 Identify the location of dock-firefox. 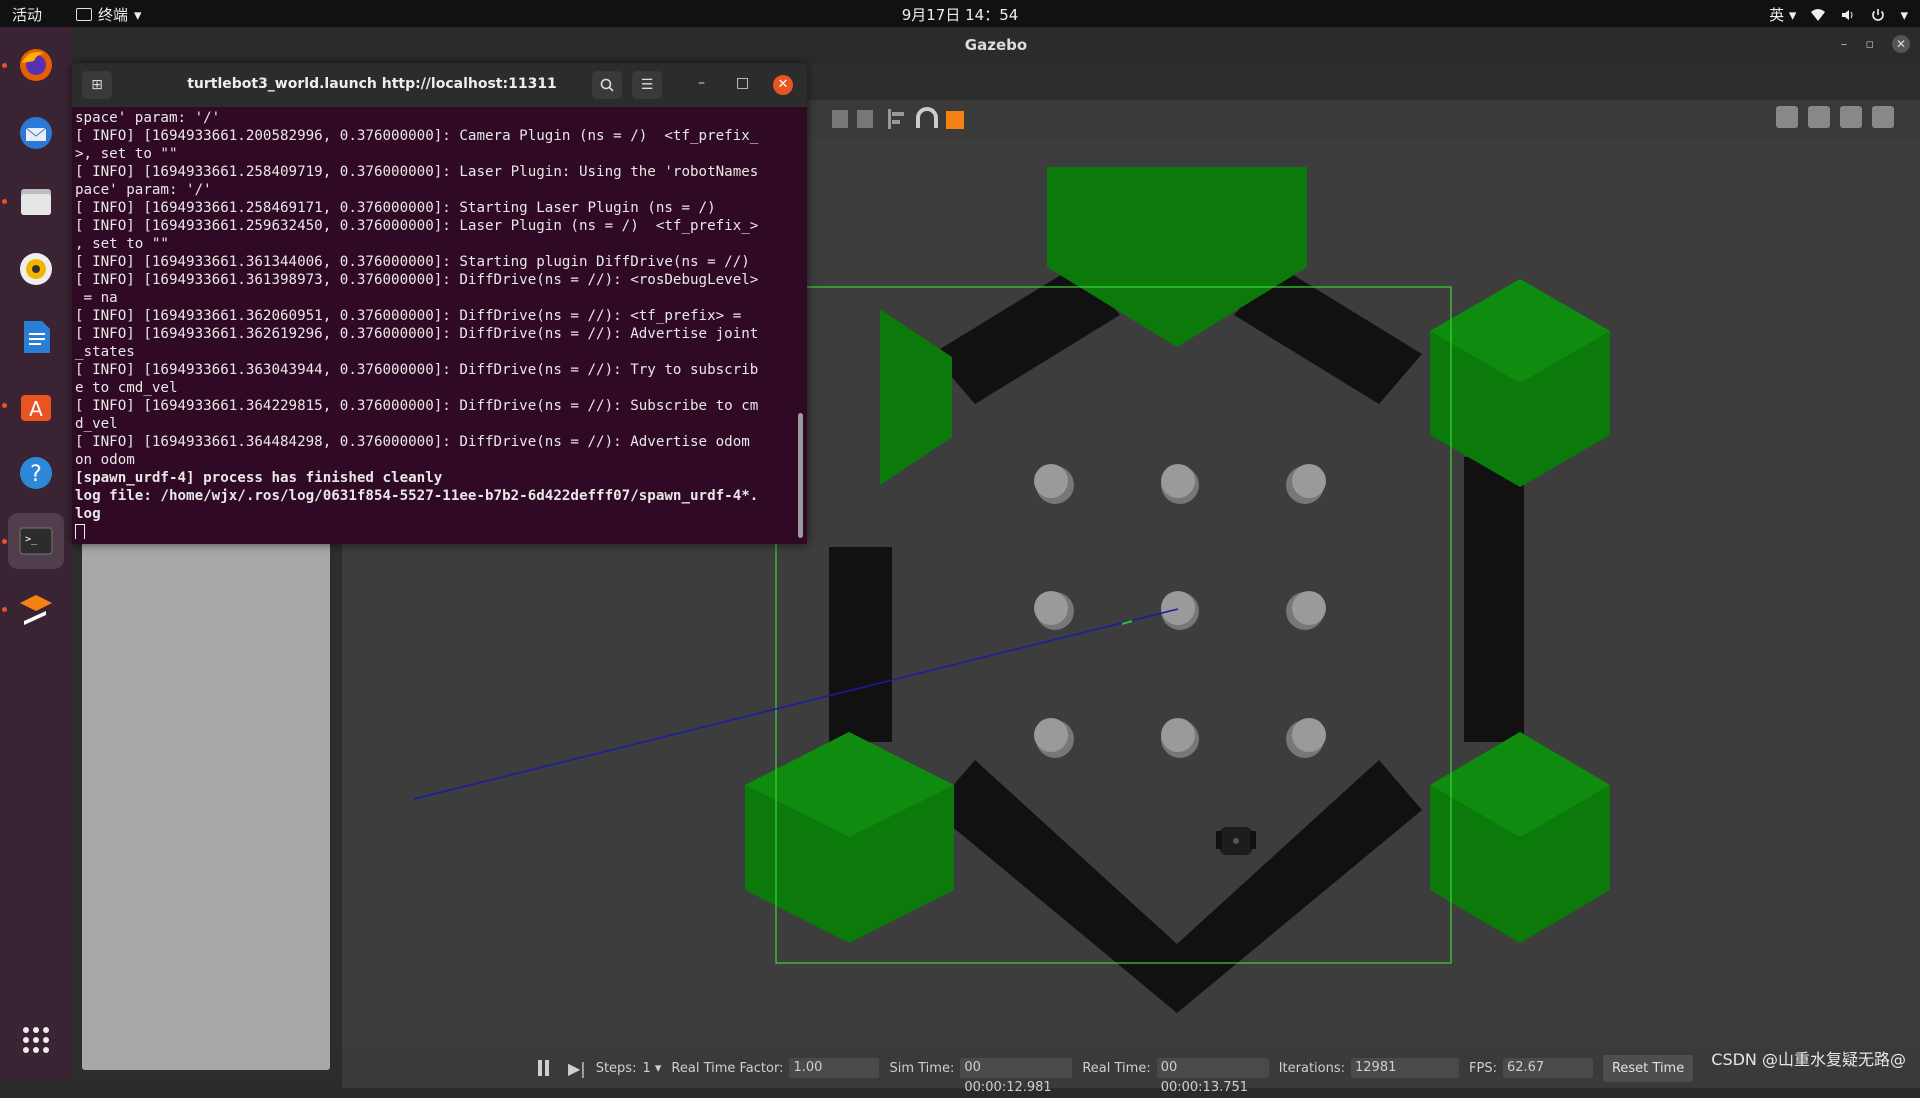
(33, 65).